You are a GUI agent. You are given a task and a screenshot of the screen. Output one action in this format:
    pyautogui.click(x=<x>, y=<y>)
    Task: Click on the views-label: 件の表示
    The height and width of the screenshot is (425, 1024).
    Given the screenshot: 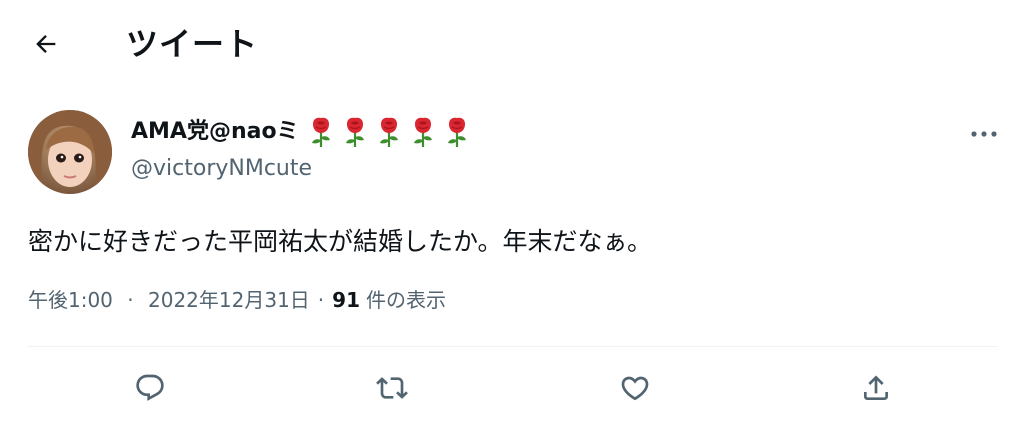 What is the action you would take?
    pyautogui.click(x=406, y=300)
    